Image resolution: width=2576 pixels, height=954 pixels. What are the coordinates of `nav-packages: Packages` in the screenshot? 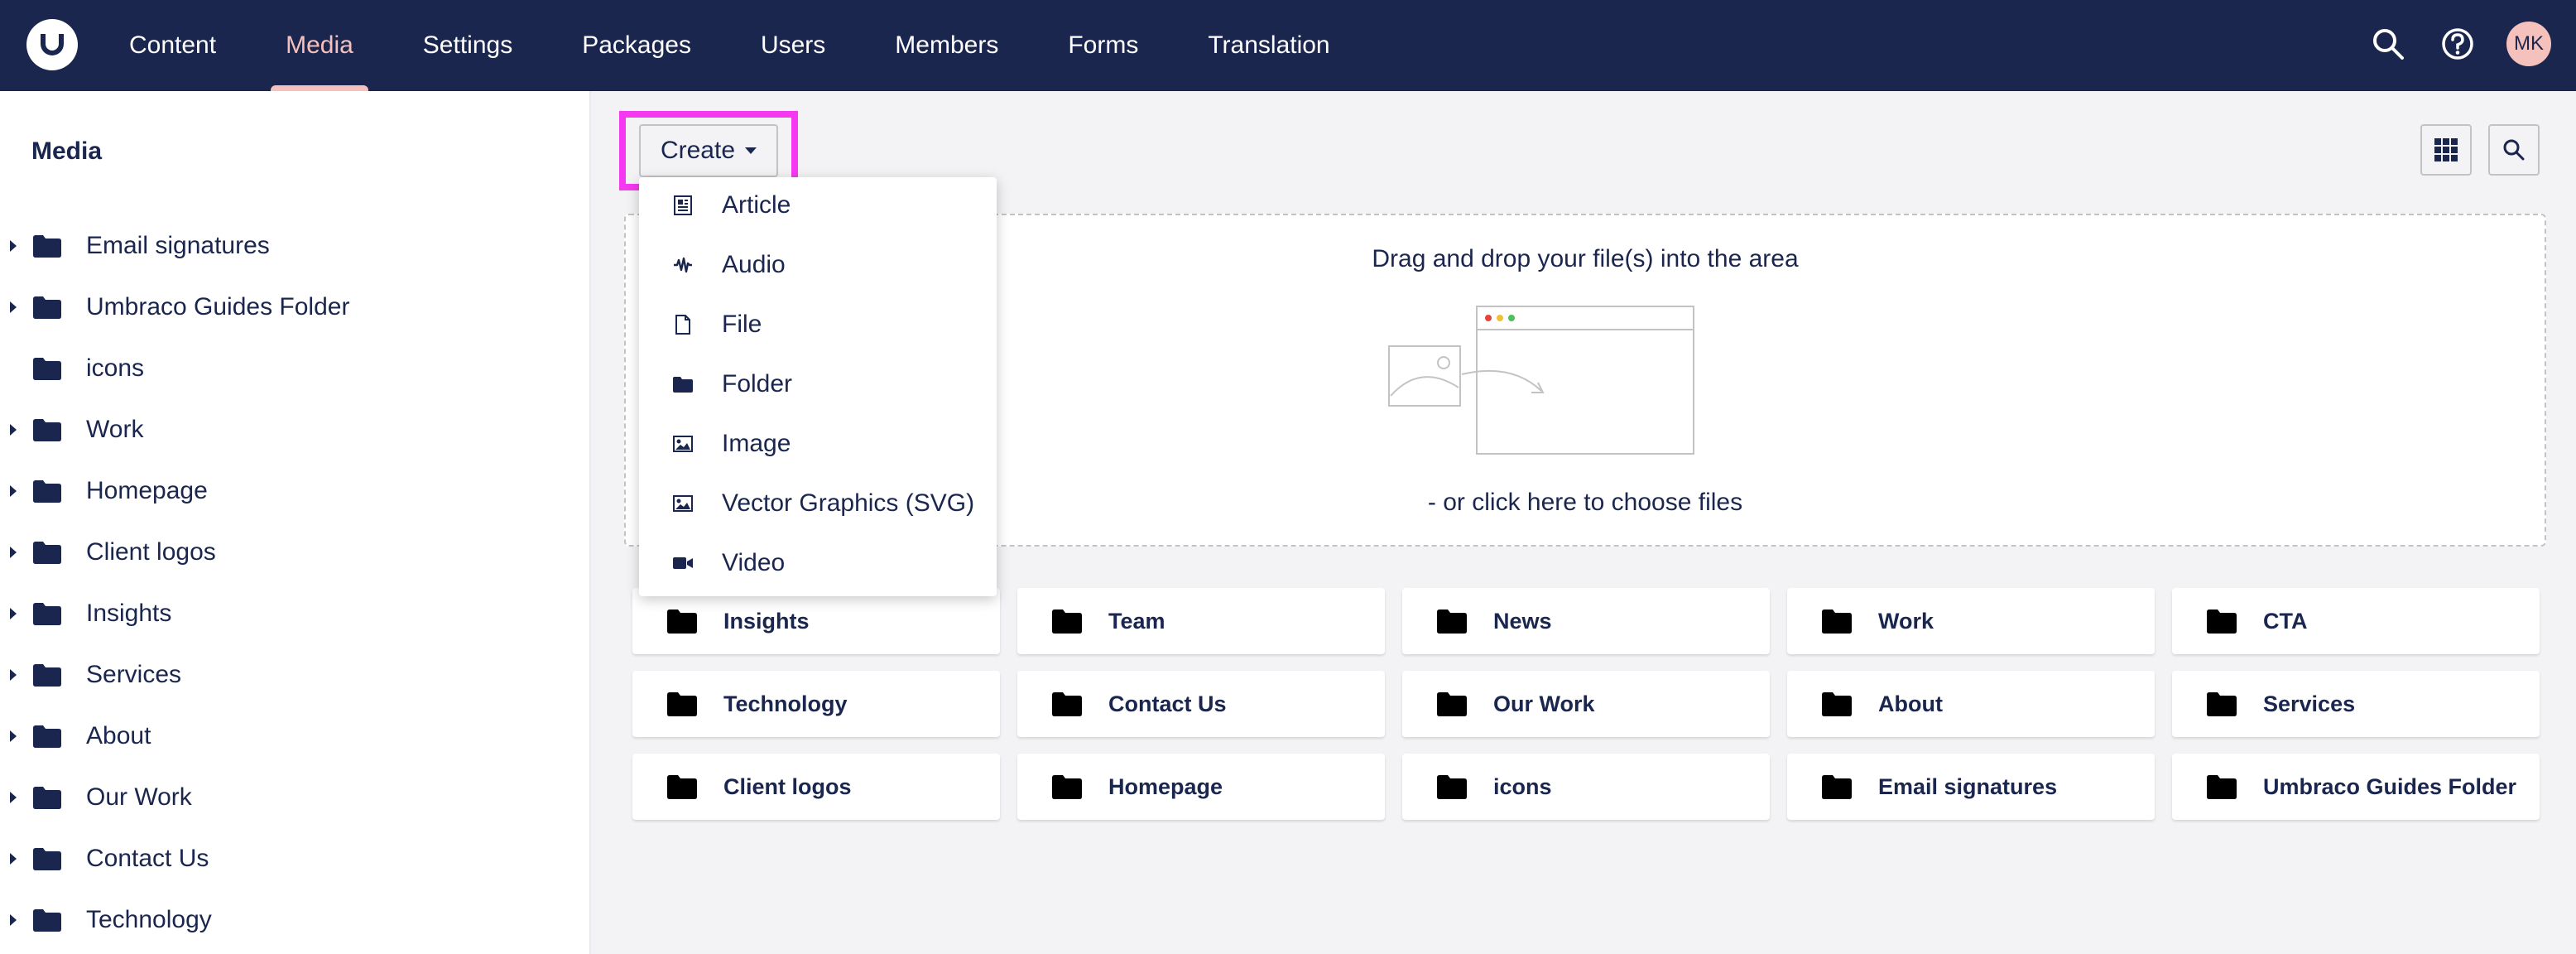 It's located at (636, 45).